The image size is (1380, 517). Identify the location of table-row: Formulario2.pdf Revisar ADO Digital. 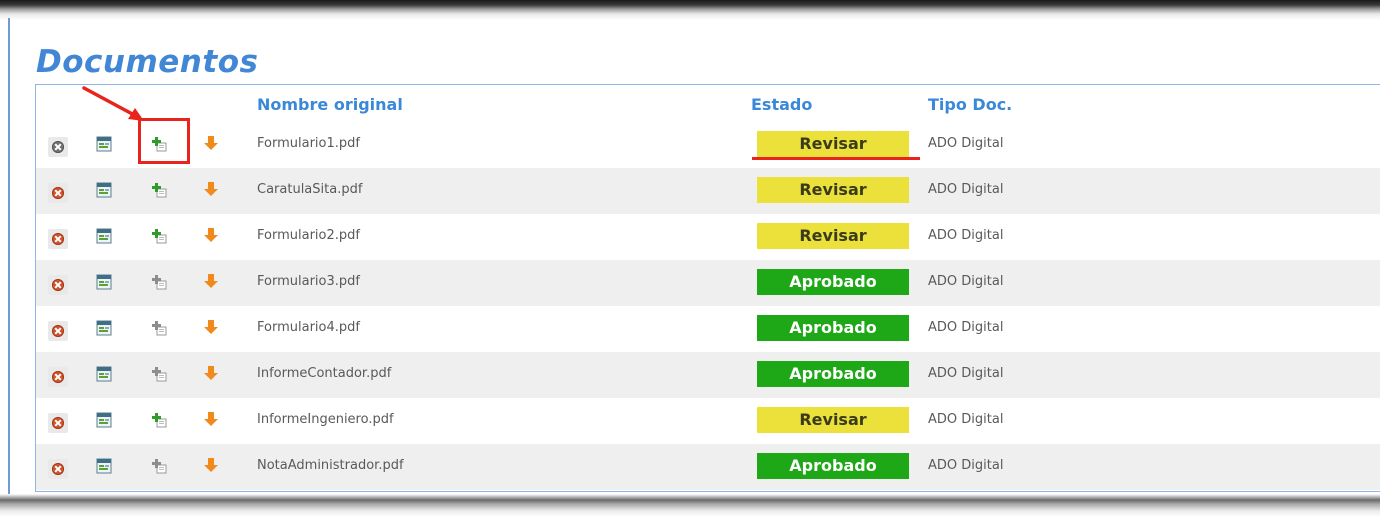
(708, 237).